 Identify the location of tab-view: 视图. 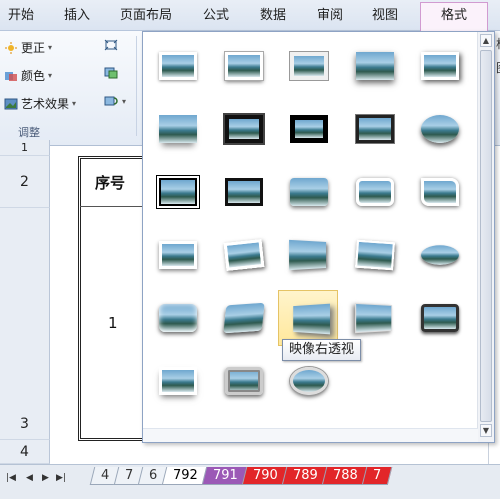
(385, 16).